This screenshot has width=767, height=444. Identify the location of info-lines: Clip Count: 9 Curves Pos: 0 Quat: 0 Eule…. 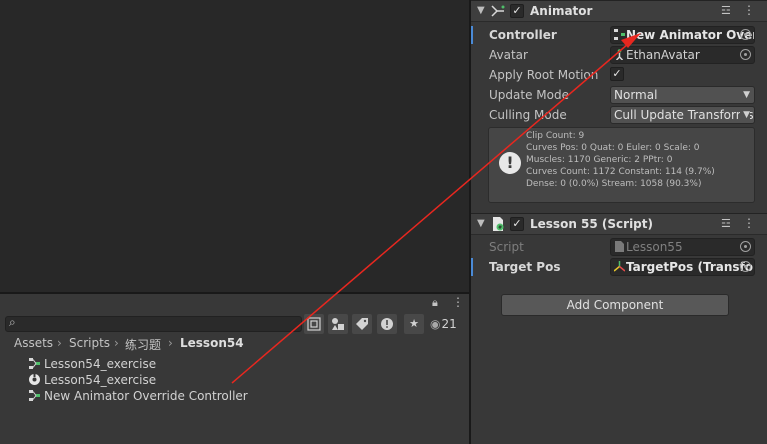
(620, 160).